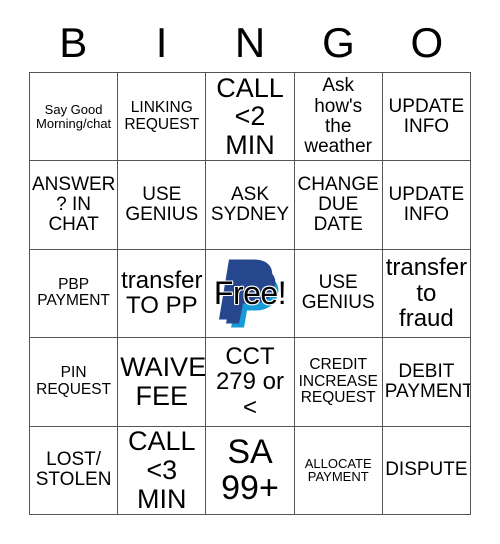 This screenshot has width=500, height=544. I want to click on bingo-header-letter-n: N, so click(250, 42).